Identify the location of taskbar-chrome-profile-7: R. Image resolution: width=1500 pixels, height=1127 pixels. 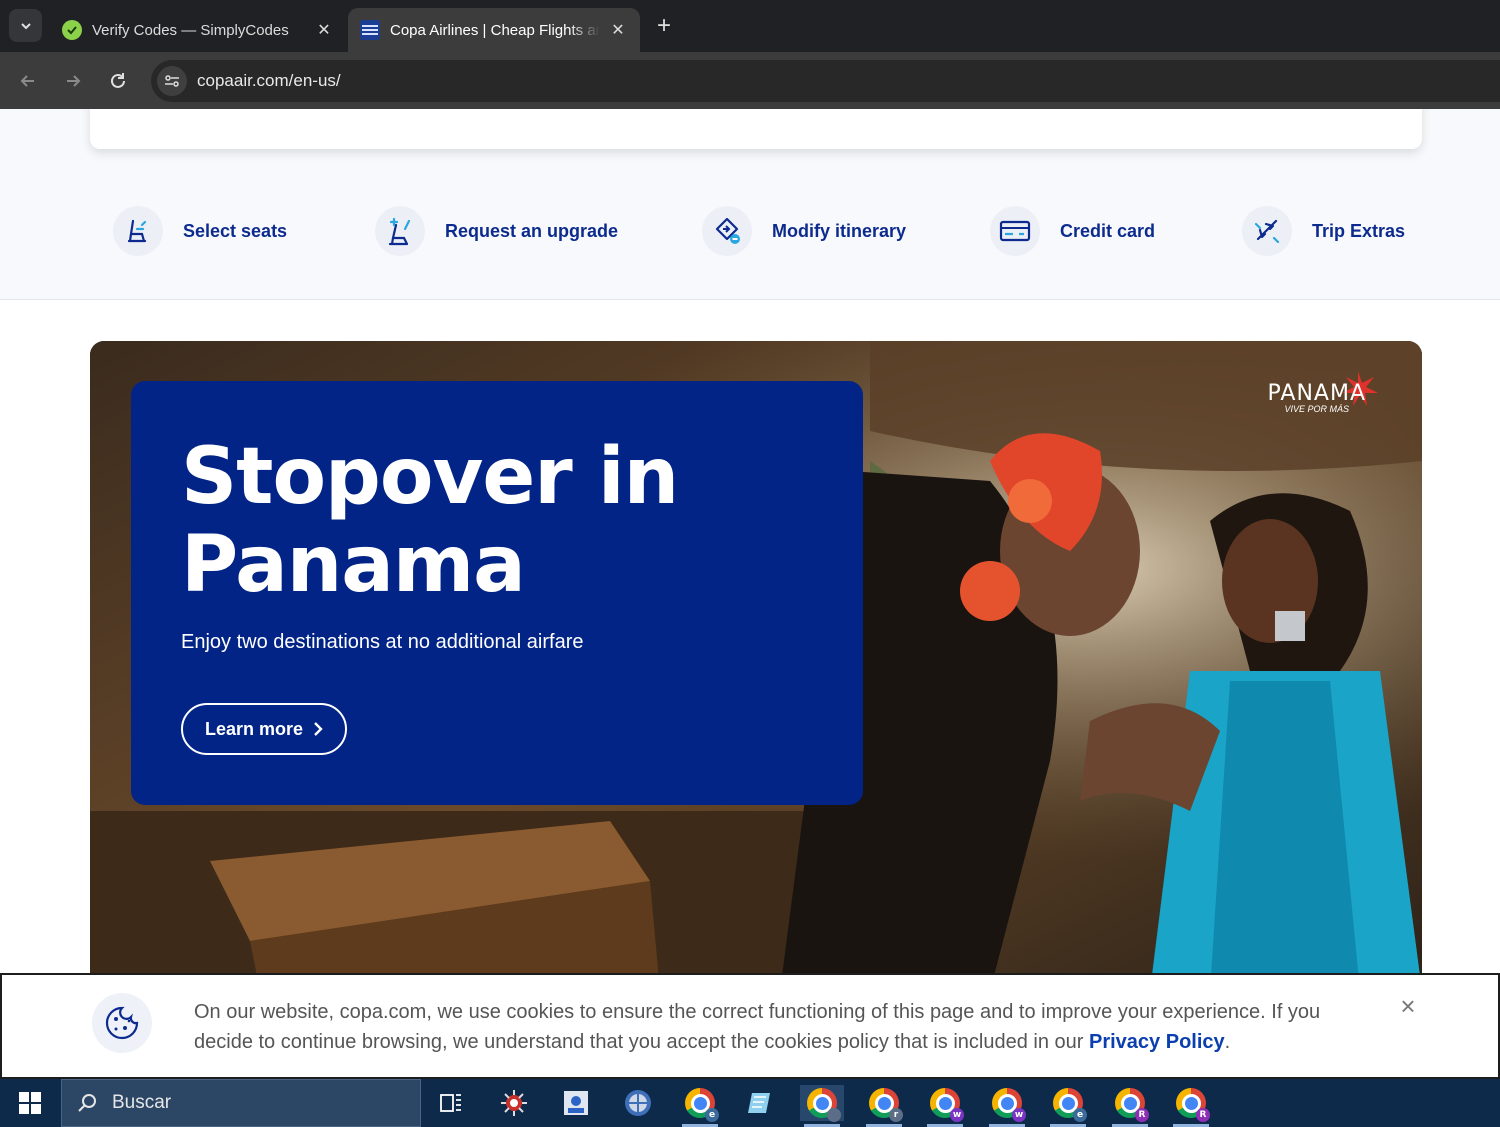
(1130, 1106).